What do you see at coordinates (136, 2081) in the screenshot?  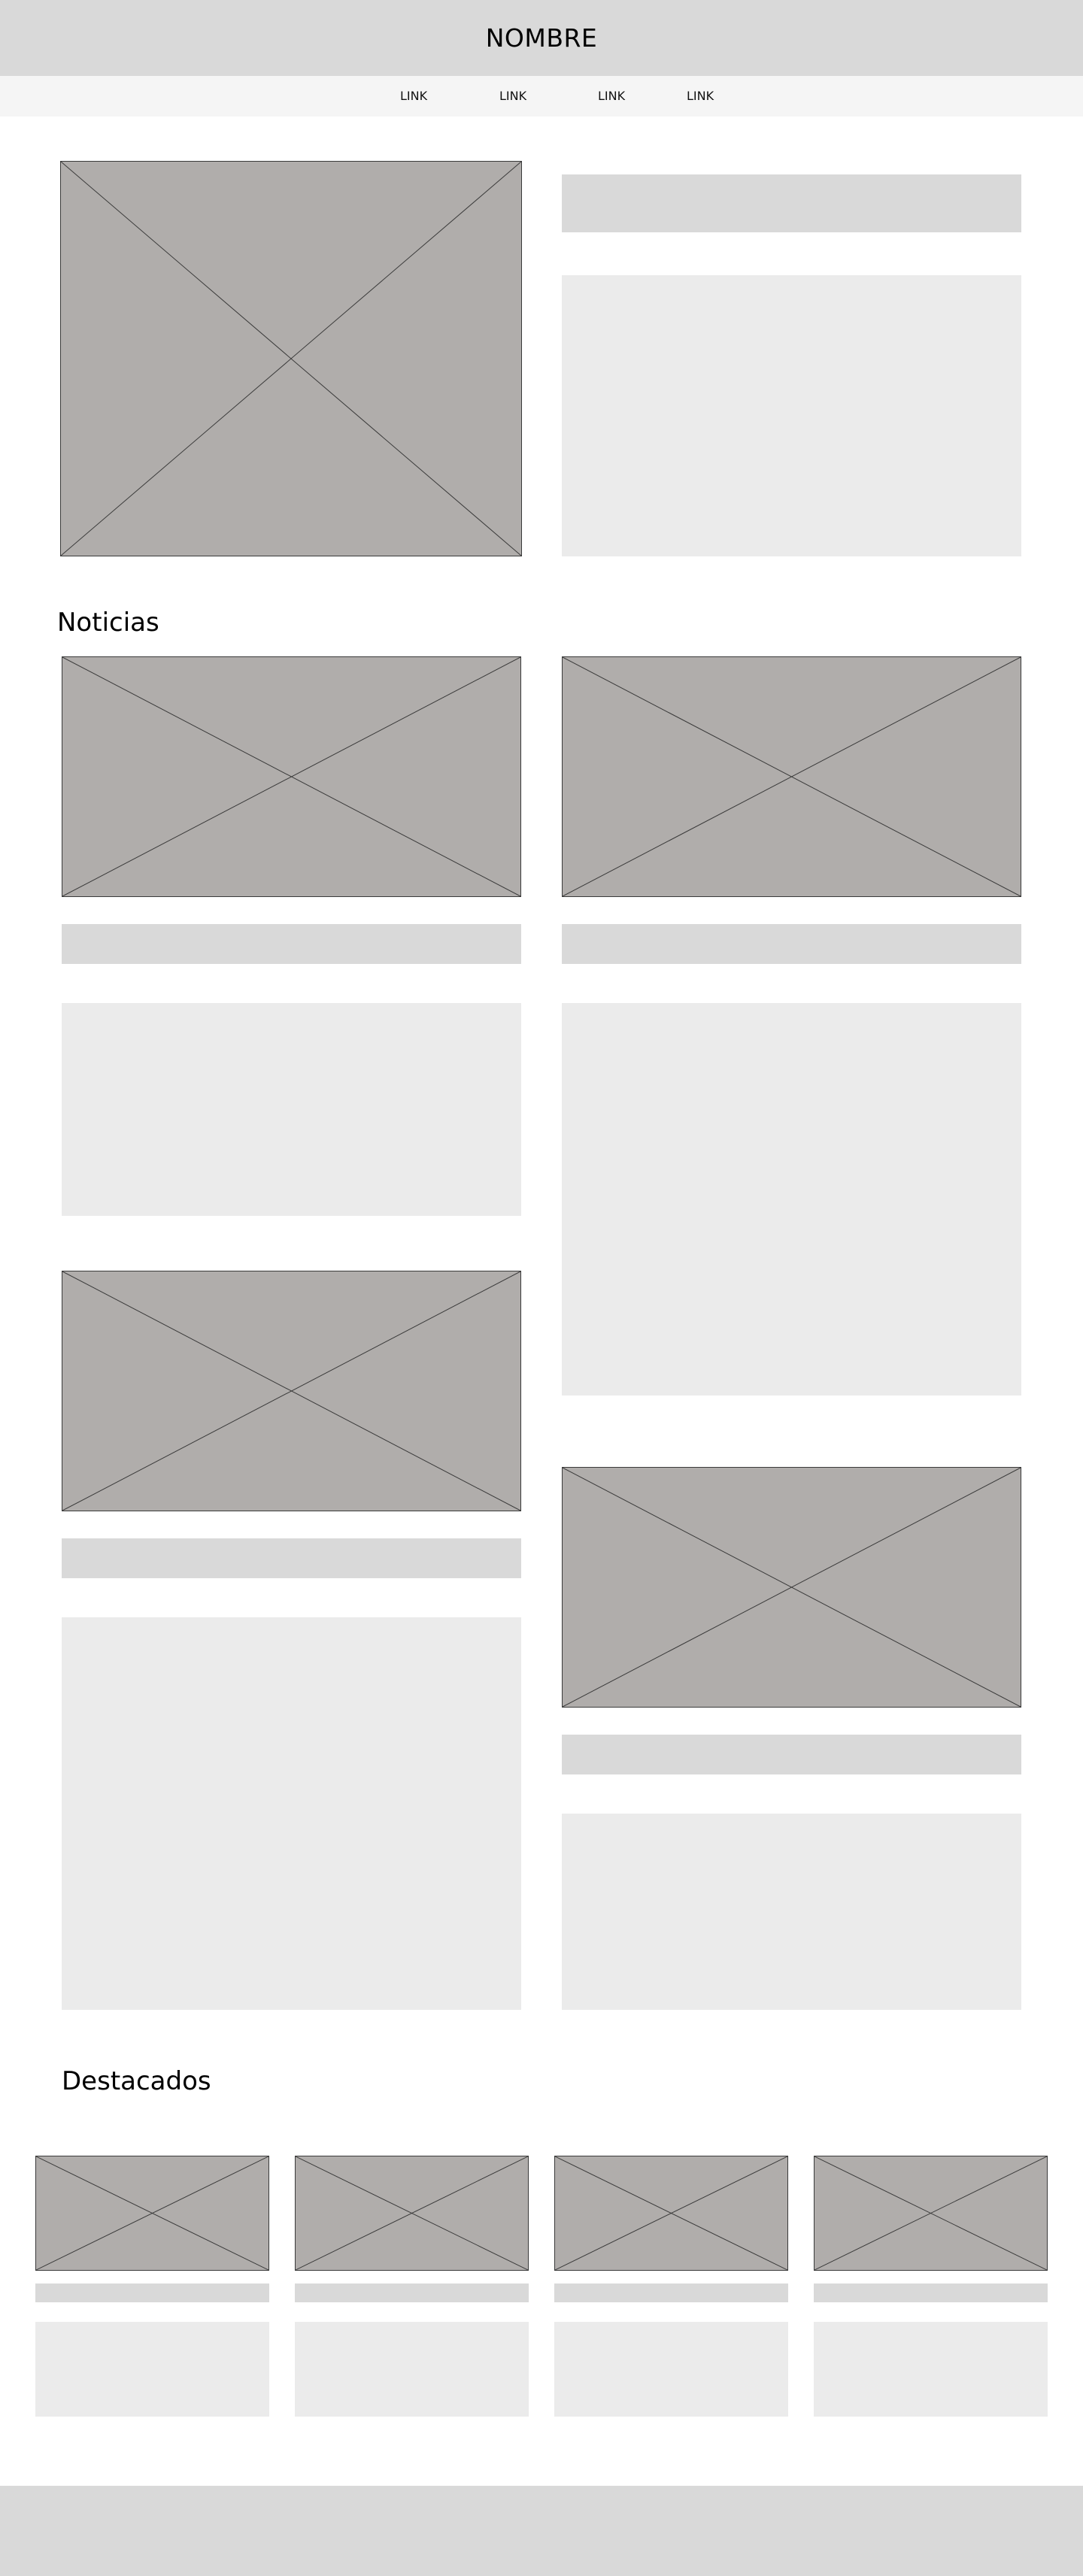 I see `featured-section-title: Destacados` at bounding box center [136, 2081].